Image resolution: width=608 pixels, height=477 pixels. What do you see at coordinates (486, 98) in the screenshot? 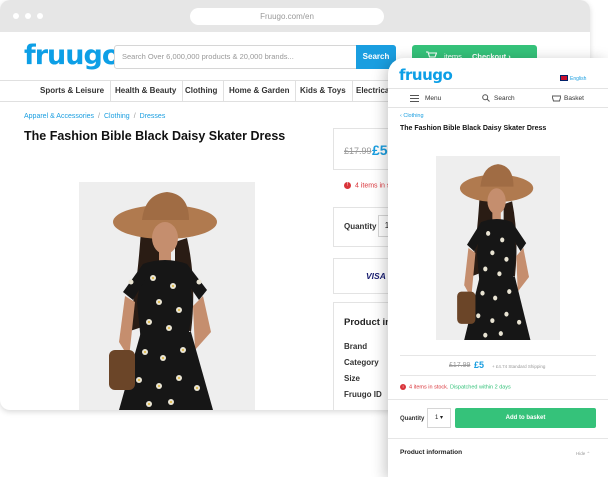
I see `search-icon` at bounding box center [486, 98].